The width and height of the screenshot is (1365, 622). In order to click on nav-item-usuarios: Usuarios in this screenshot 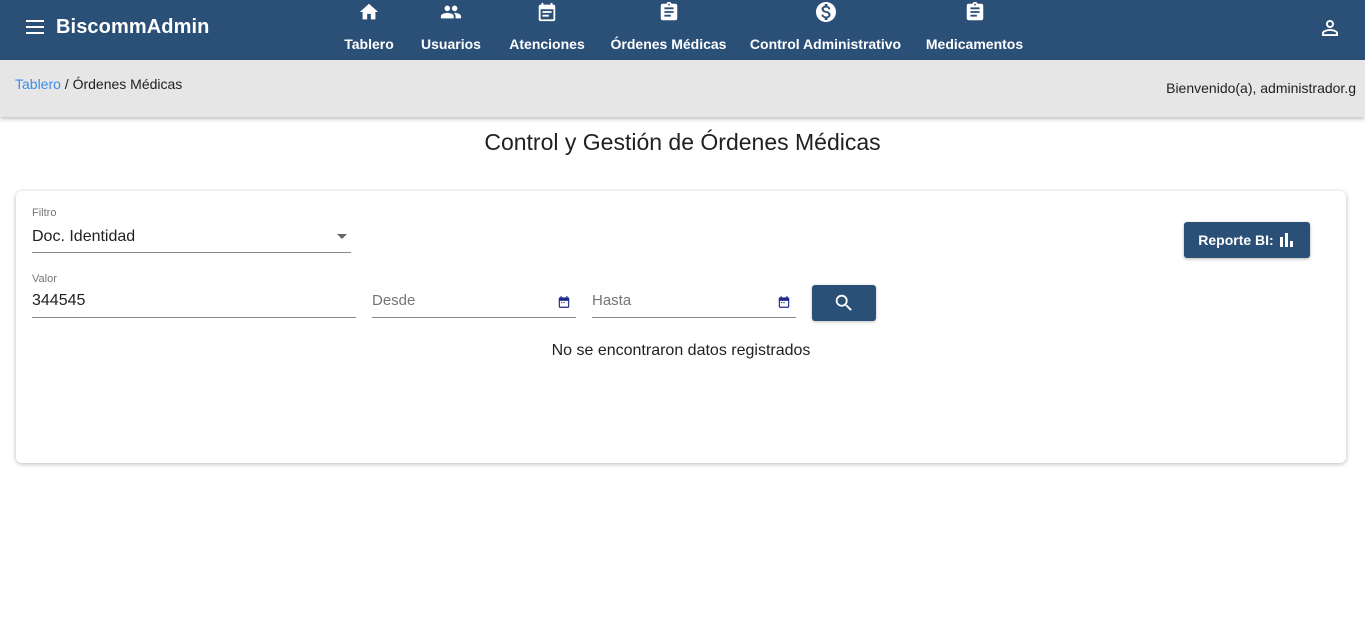, I will do `click(451, 30)`.